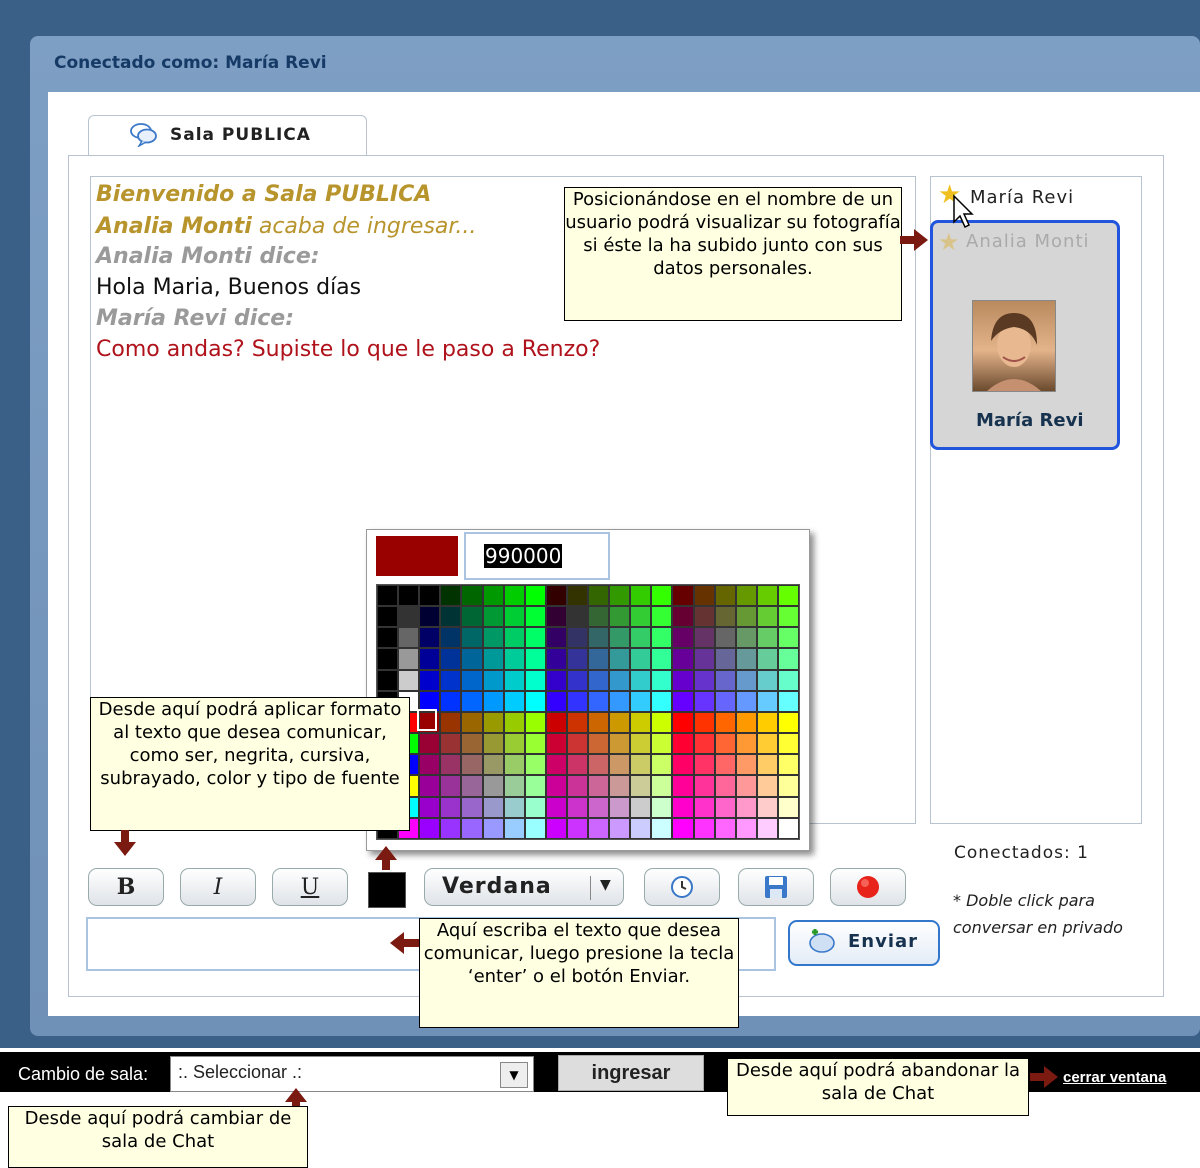 This screenshot has height=1168, width=1200. I want to click on bold-button: B, so click(126, 887).